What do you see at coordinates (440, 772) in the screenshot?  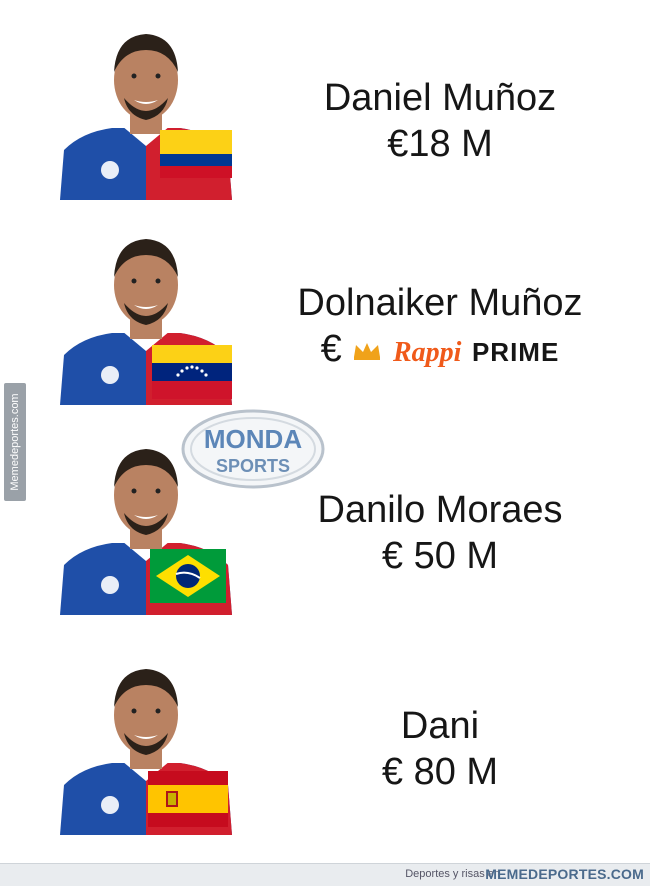 I see `player-price-4: € 80 M` at bounding box center [440, 772].